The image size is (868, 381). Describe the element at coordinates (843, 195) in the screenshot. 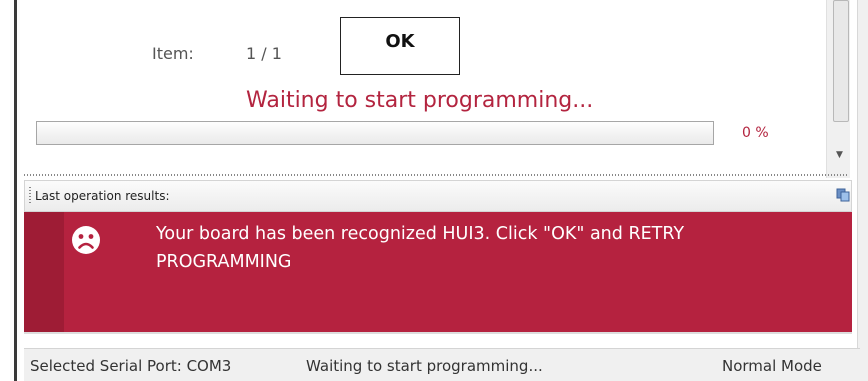

I see `copy-icon` at that location.